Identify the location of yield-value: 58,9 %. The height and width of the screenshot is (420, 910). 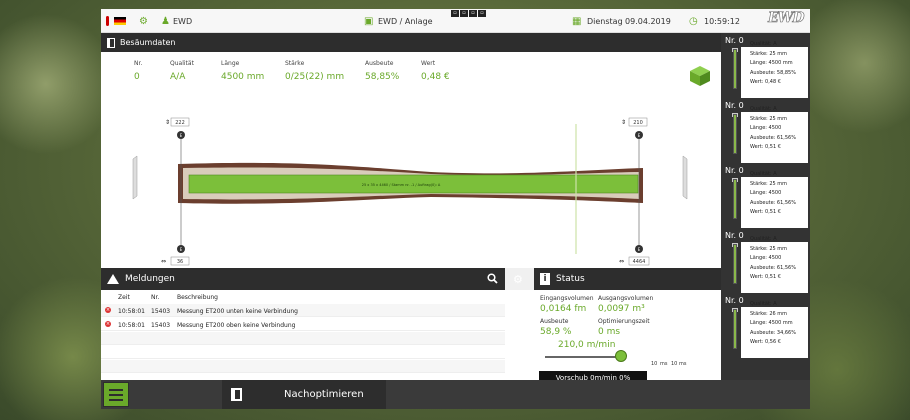
(556, 332).